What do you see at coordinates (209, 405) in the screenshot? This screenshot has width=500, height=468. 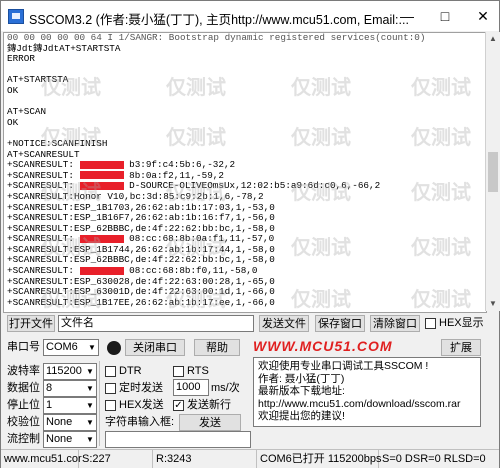 I see `send-newline-label: 发送新行` at bounding box center [209, 405].